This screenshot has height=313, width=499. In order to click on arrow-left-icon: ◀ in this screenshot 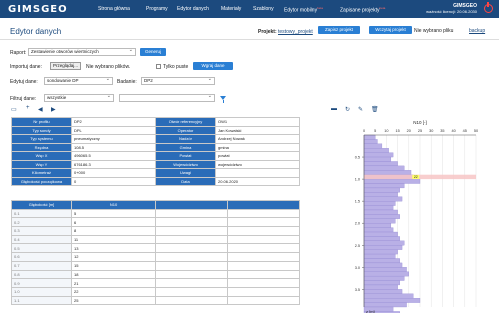, I will do `click(40, 109)`.